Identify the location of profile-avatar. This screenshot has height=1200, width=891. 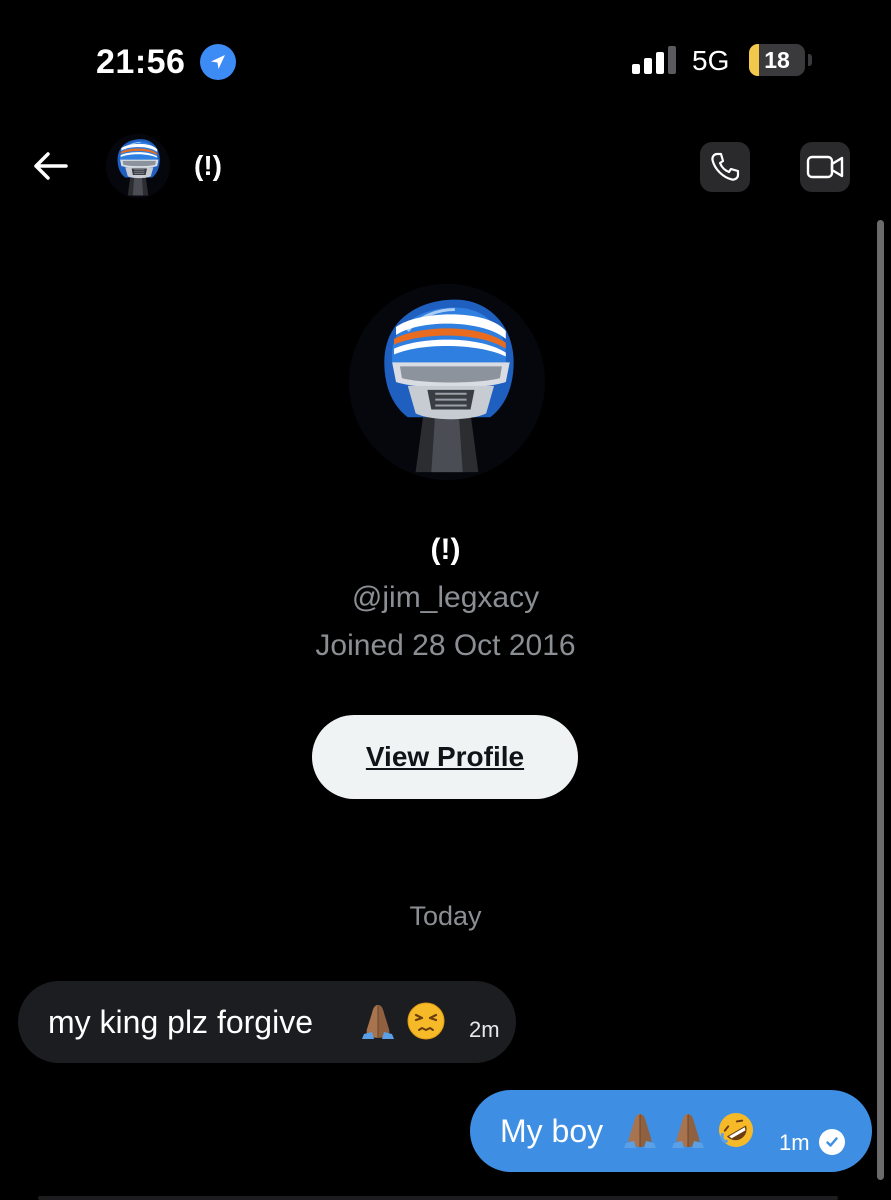
(447, 382).